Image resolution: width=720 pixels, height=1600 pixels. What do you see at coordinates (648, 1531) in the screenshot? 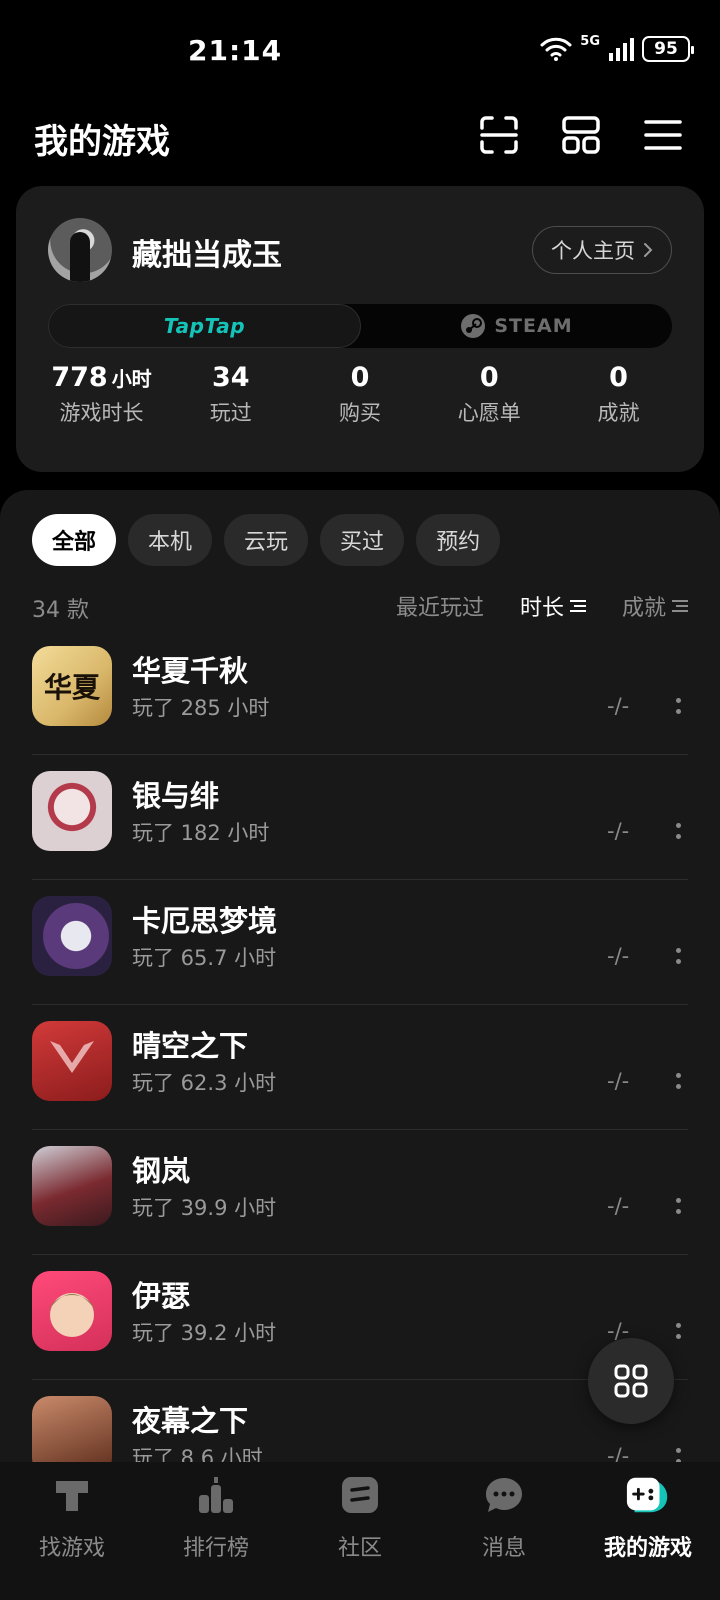
I see `nav-my-games: 我的游戏` at bounding box center [648, 1531].